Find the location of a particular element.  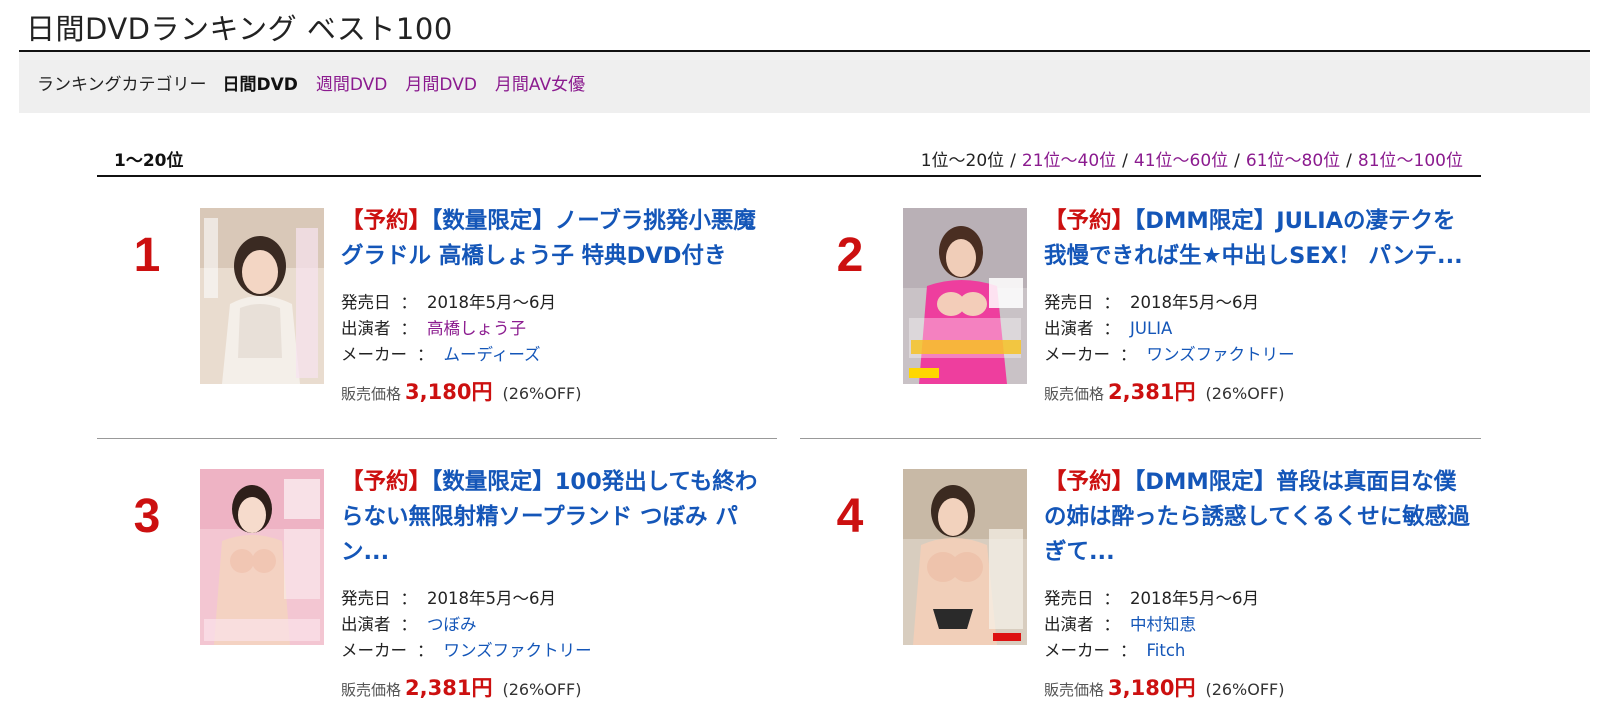

item-meta: 発売日 ： 2018年5月〜6月 出演者 ： JULIA メーカー ： ワンズファクトリー is located at coordinates (1260, 329).